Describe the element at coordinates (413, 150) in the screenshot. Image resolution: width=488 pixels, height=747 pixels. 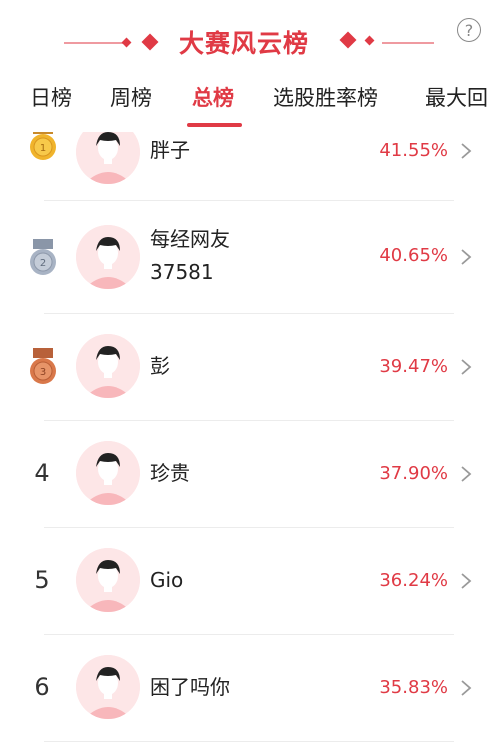
I see `win-rate: 41.55%` at that location.